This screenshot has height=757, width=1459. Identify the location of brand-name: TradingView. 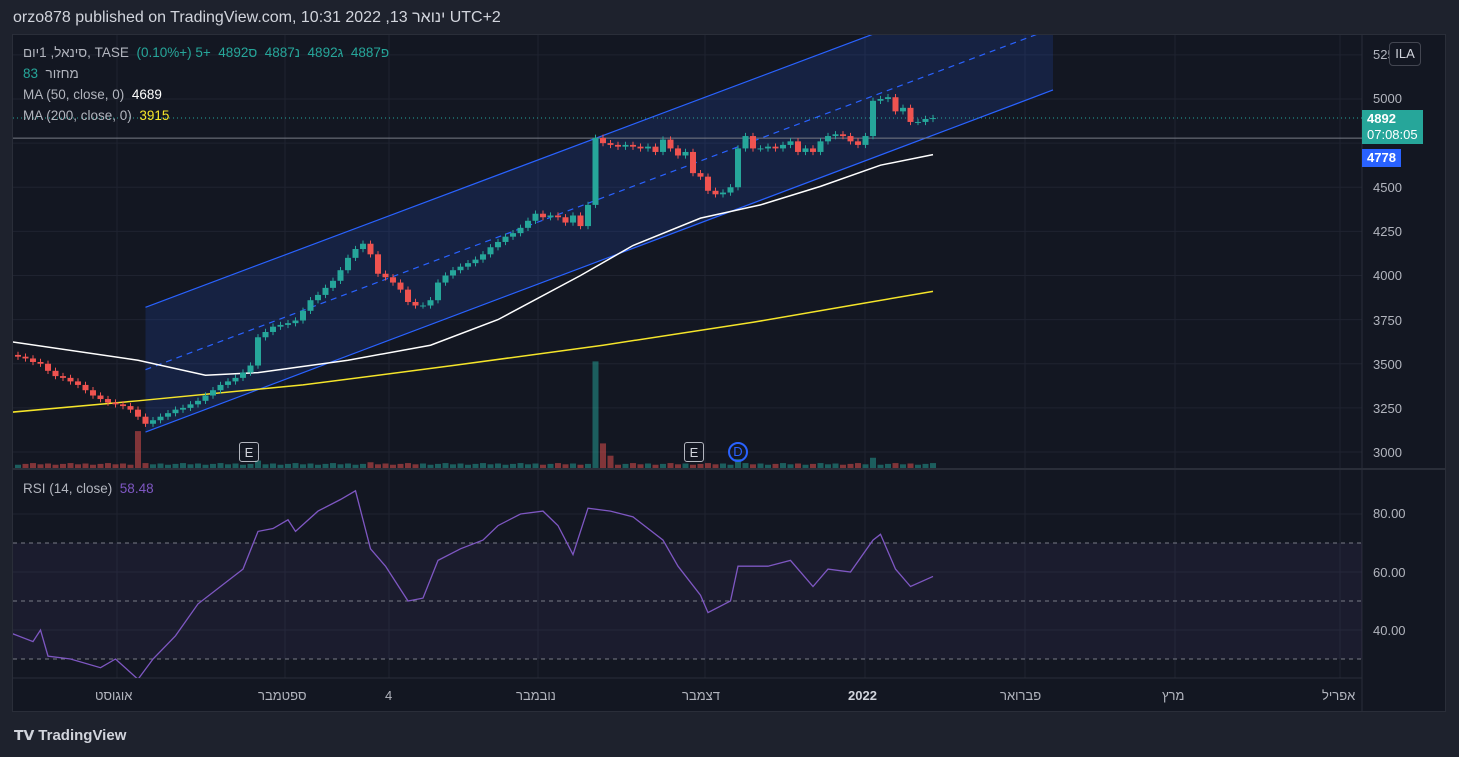
(82, 735).